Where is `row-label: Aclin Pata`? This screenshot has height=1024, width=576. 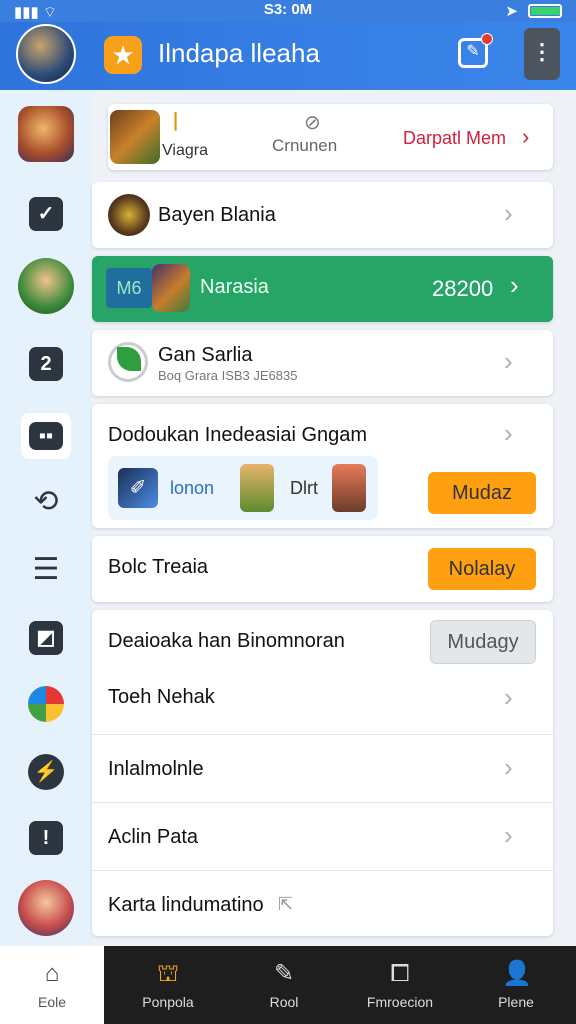 row-label: Aclin Pata is located at coordinates (153, 837).